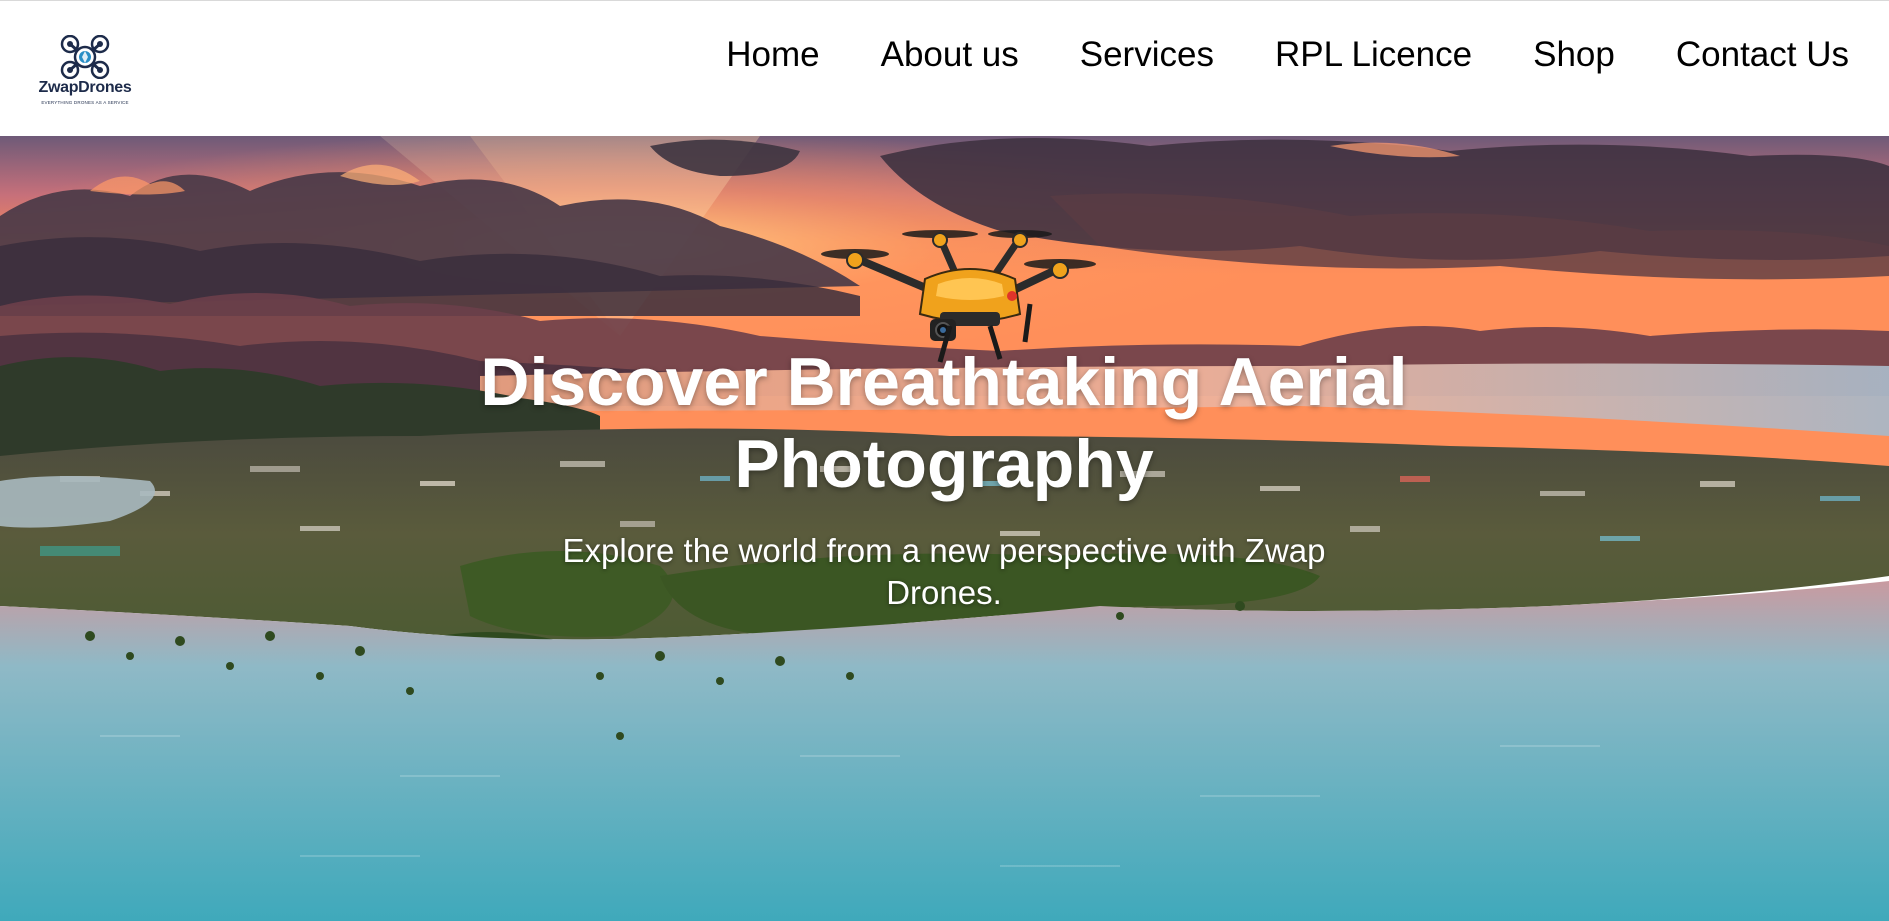 The height and width of the screenshot is (921, 1889). Describe the element at coordinates (1373, 55) in the screenshot. I see `nav-rpl-licence-link: RPL Licence` at that location.